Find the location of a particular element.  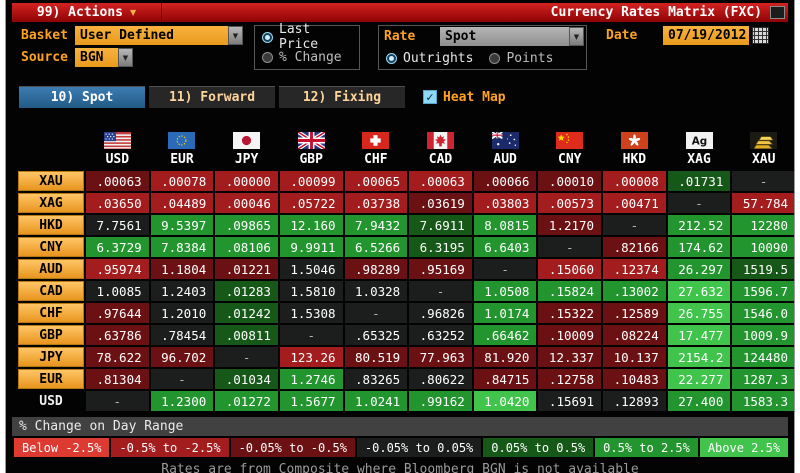

rate-cell-eur-xau: 1287.3 is located at coordinates (763, 379).